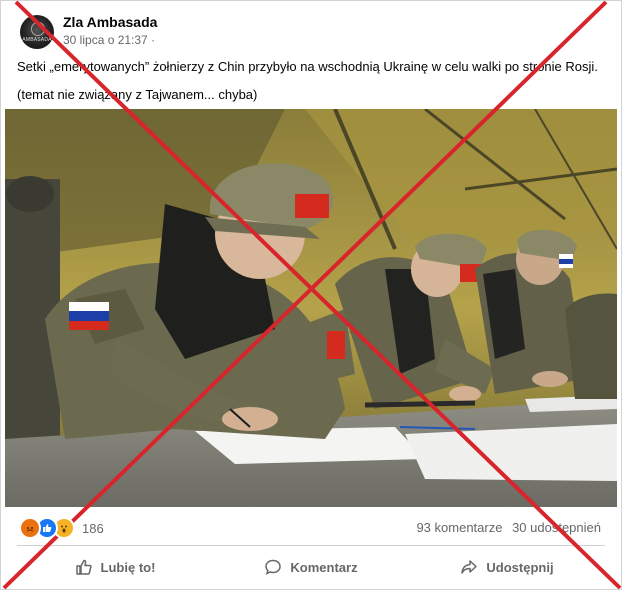 The height and width of the screenshot is (590, 622). I want to click on reaction-count: 186, so click(93, 528).